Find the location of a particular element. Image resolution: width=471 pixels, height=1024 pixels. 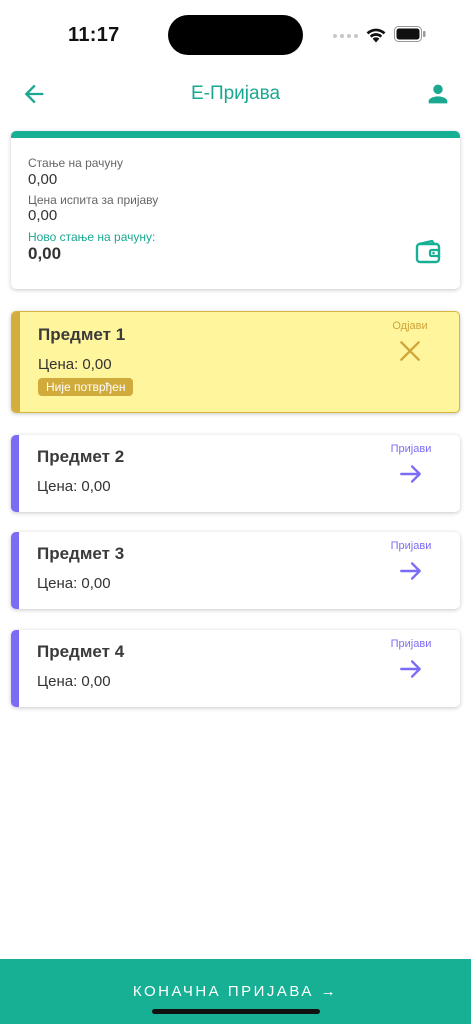

status-bar: 11:17 is located at coordinates (235, 35).